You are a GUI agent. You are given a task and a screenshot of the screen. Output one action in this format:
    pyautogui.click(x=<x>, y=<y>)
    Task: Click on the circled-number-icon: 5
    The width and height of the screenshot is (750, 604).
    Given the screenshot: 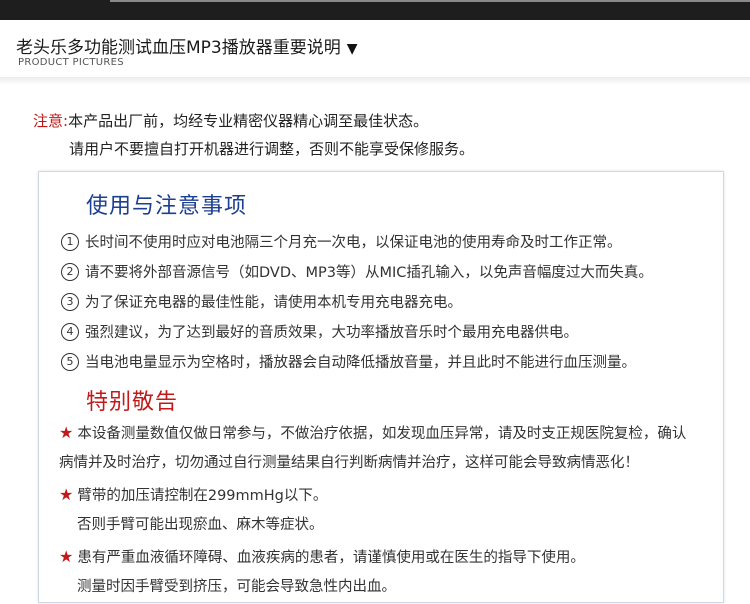 What is the action you would take?
    pyautogui.click(x=70, y=362)
    